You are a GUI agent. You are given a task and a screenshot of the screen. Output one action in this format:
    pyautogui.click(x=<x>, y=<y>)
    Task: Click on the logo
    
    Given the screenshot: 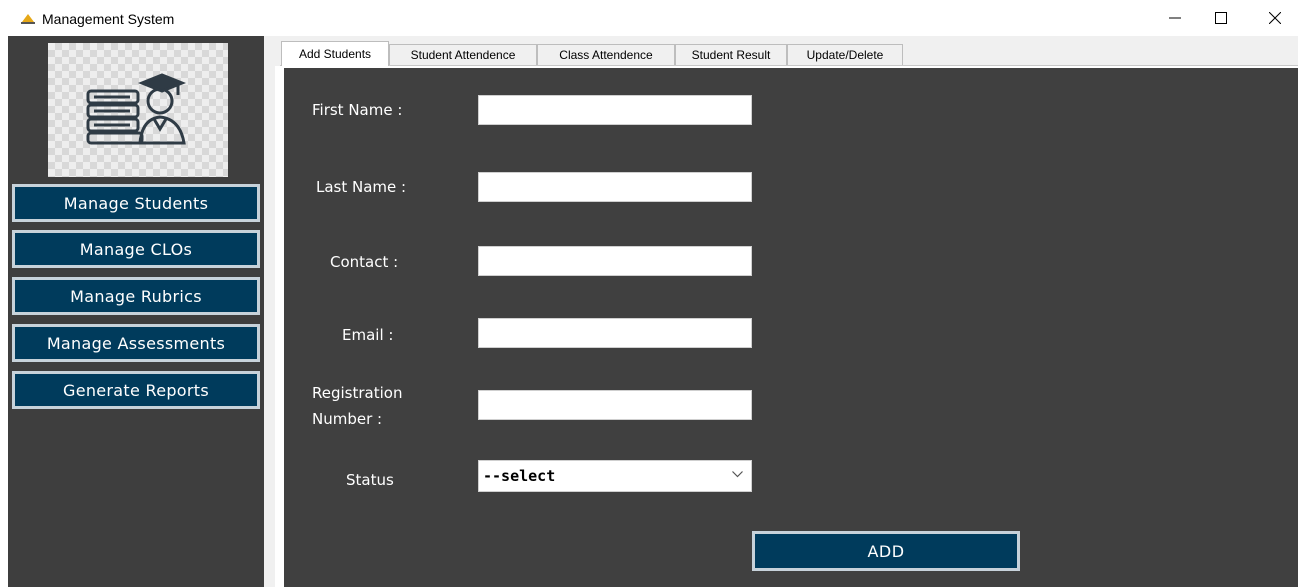 What is the action you would take?
    pyautogui.click(x=138, y=110)
    